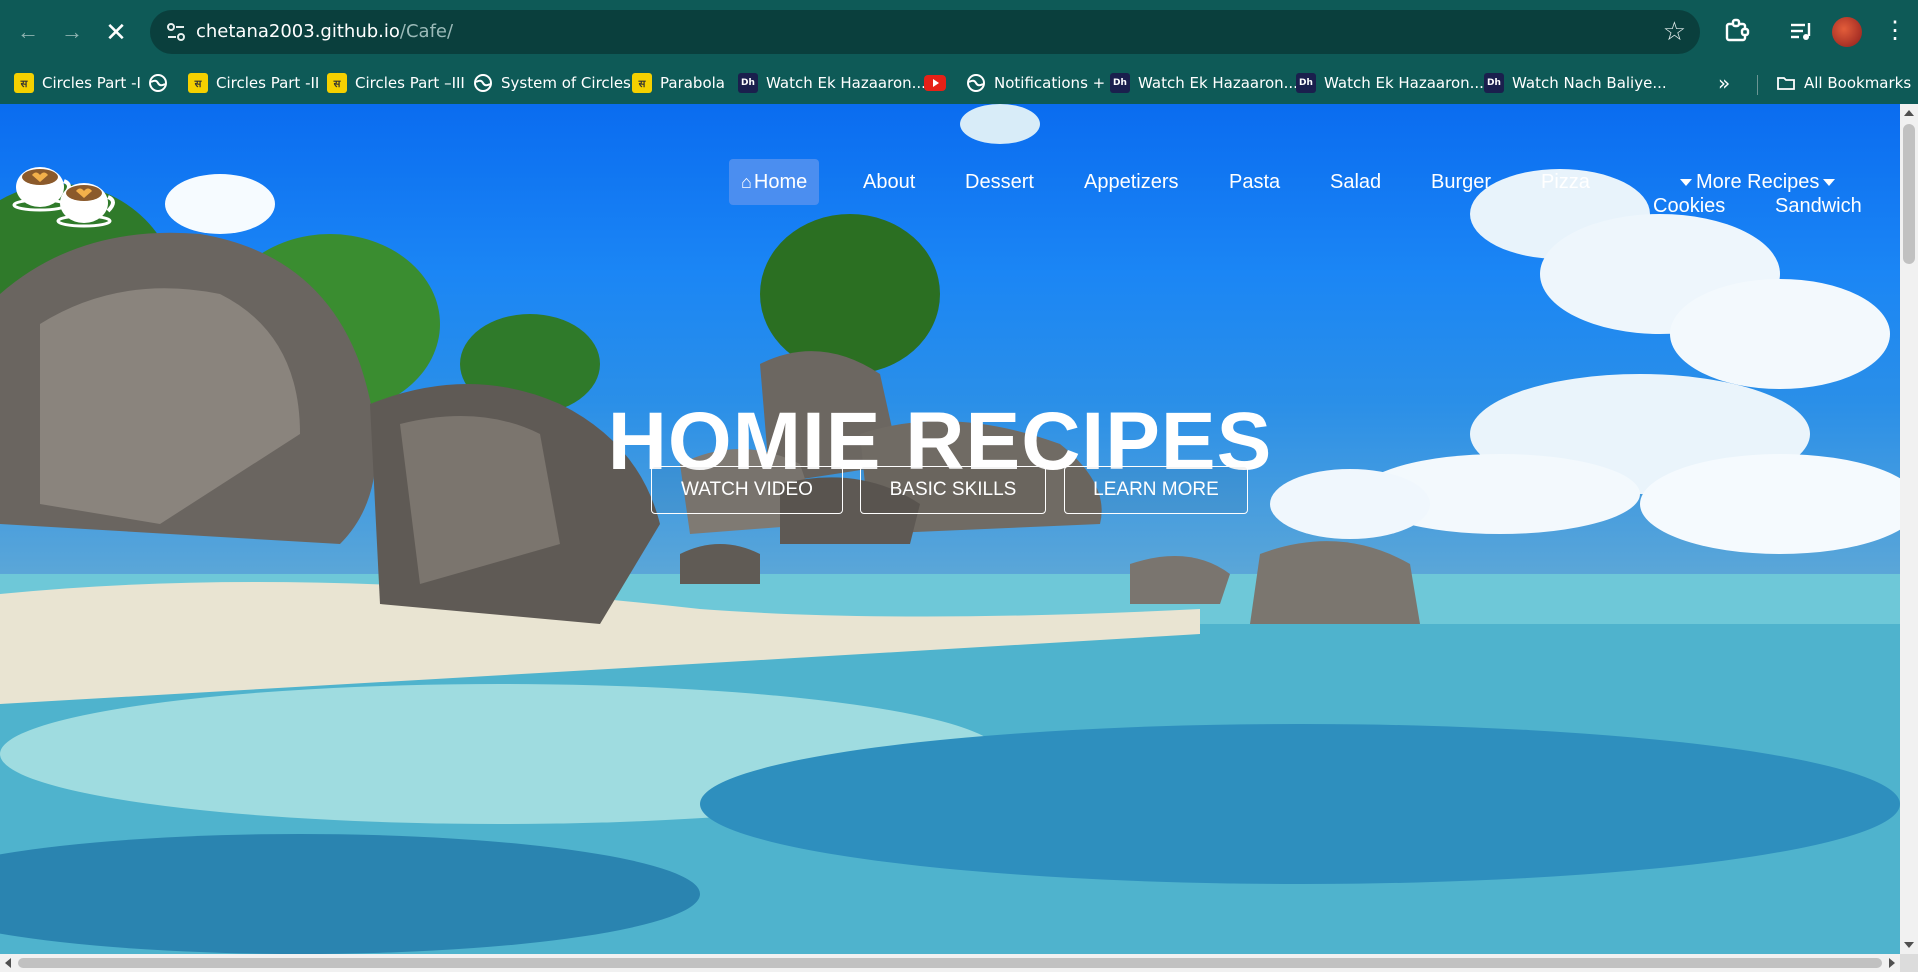 Image resolution: width=1918 pixels, height=972 pixels. I want to click on nav-home: ⌂ Home, so click(774, 182).